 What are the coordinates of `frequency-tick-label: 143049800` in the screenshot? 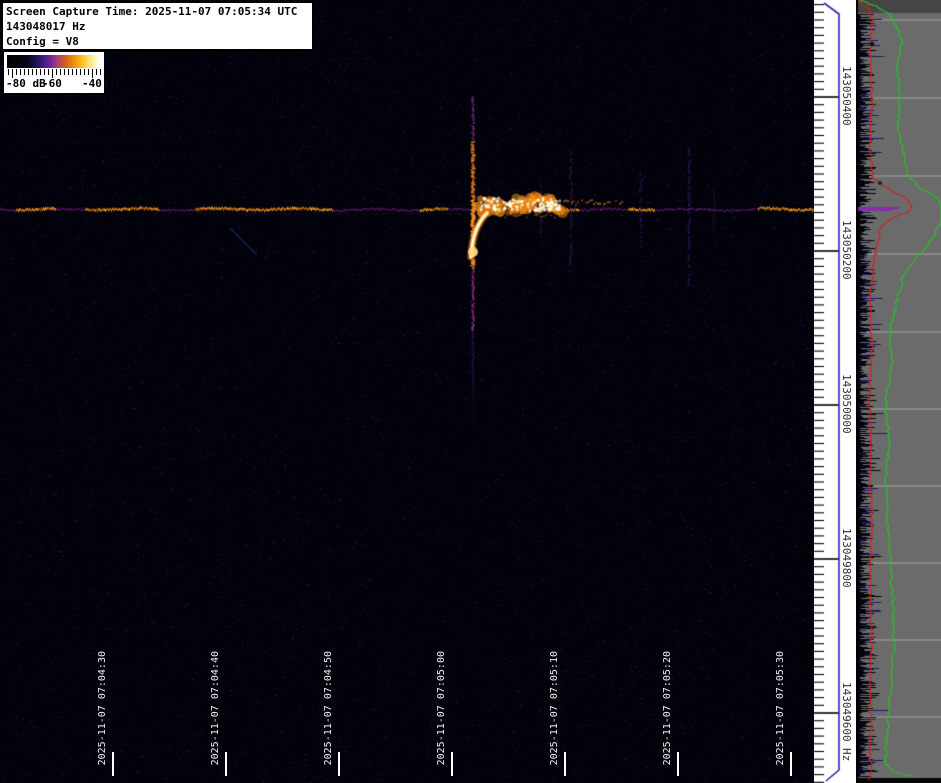 It's located at (846, 558).